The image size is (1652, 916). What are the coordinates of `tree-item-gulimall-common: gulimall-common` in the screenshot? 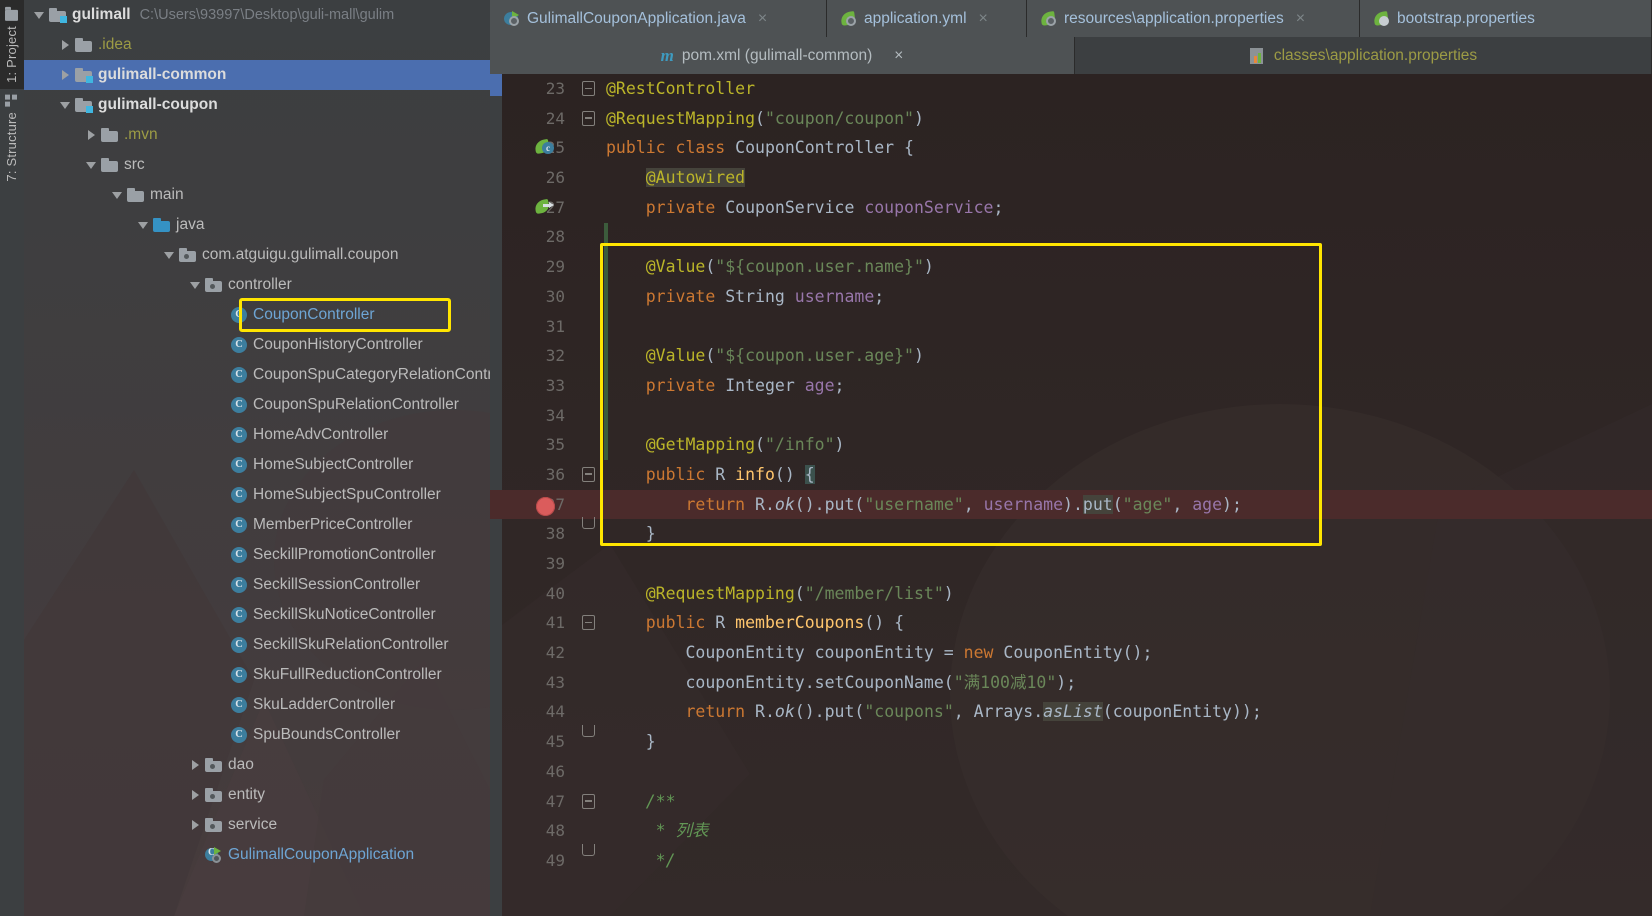 It's located at (257, 75).